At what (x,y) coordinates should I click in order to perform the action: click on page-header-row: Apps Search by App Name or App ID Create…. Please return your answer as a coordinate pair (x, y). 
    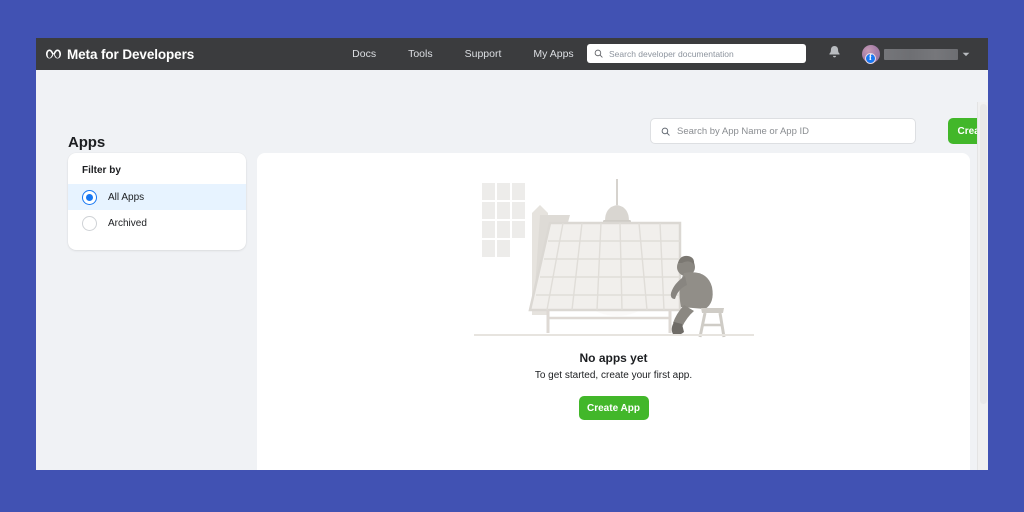
    Looking at the image, I should click on (512, 135).